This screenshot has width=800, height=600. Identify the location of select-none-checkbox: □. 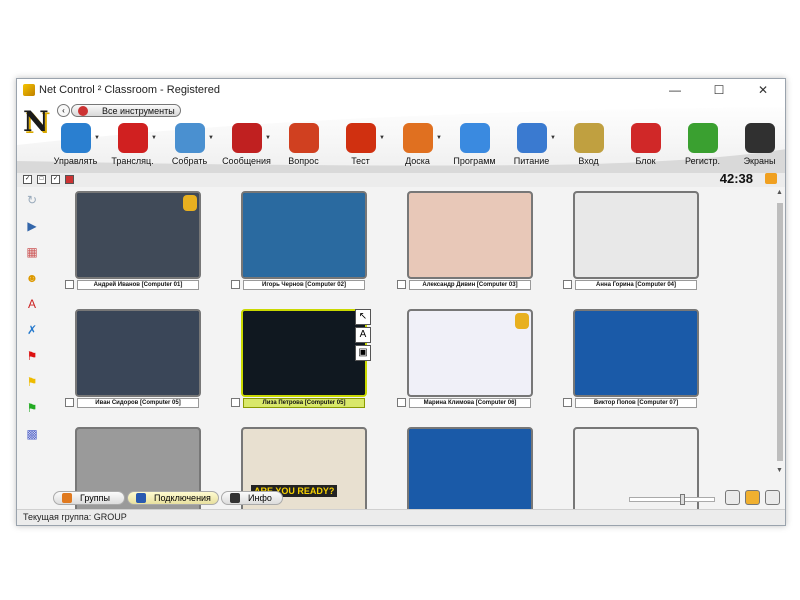
(41, 179).